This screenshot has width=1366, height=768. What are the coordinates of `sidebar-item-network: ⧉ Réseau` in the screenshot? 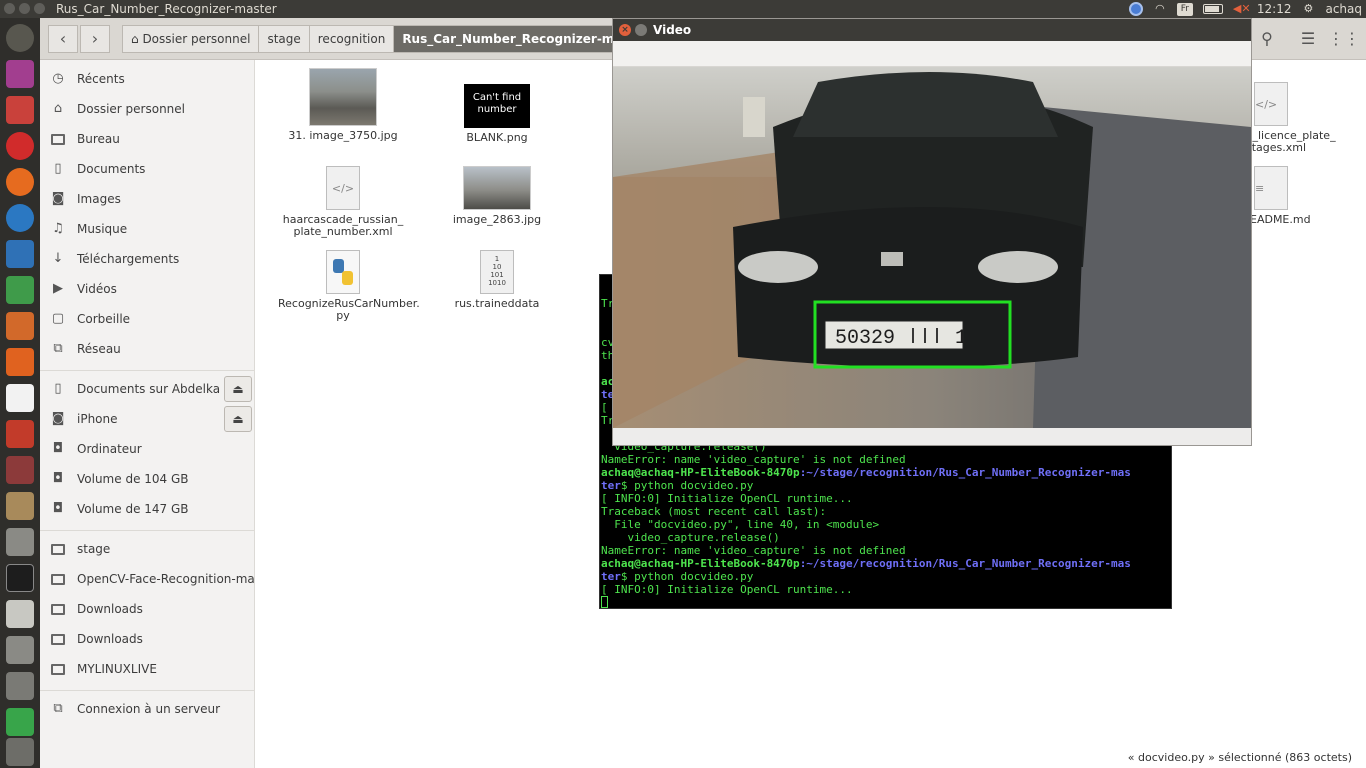 It's located at (147, 349).